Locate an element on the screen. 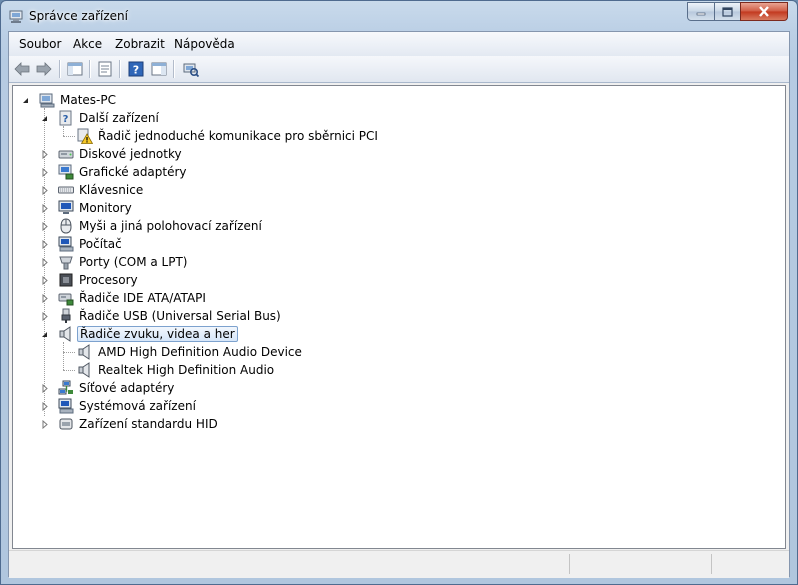 The image size is (798, 585). warning-device-icon is located at coordinates (85, 136).